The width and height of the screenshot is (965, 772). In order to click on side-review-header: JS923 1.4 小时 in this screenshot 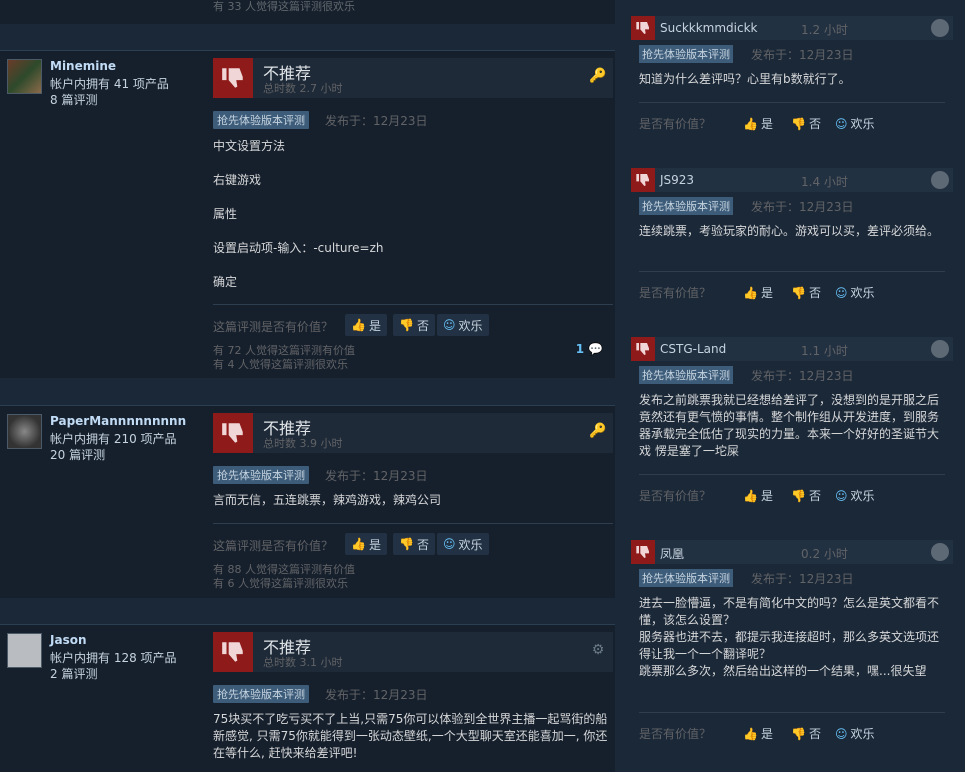, I will do `click(792, 180)`.